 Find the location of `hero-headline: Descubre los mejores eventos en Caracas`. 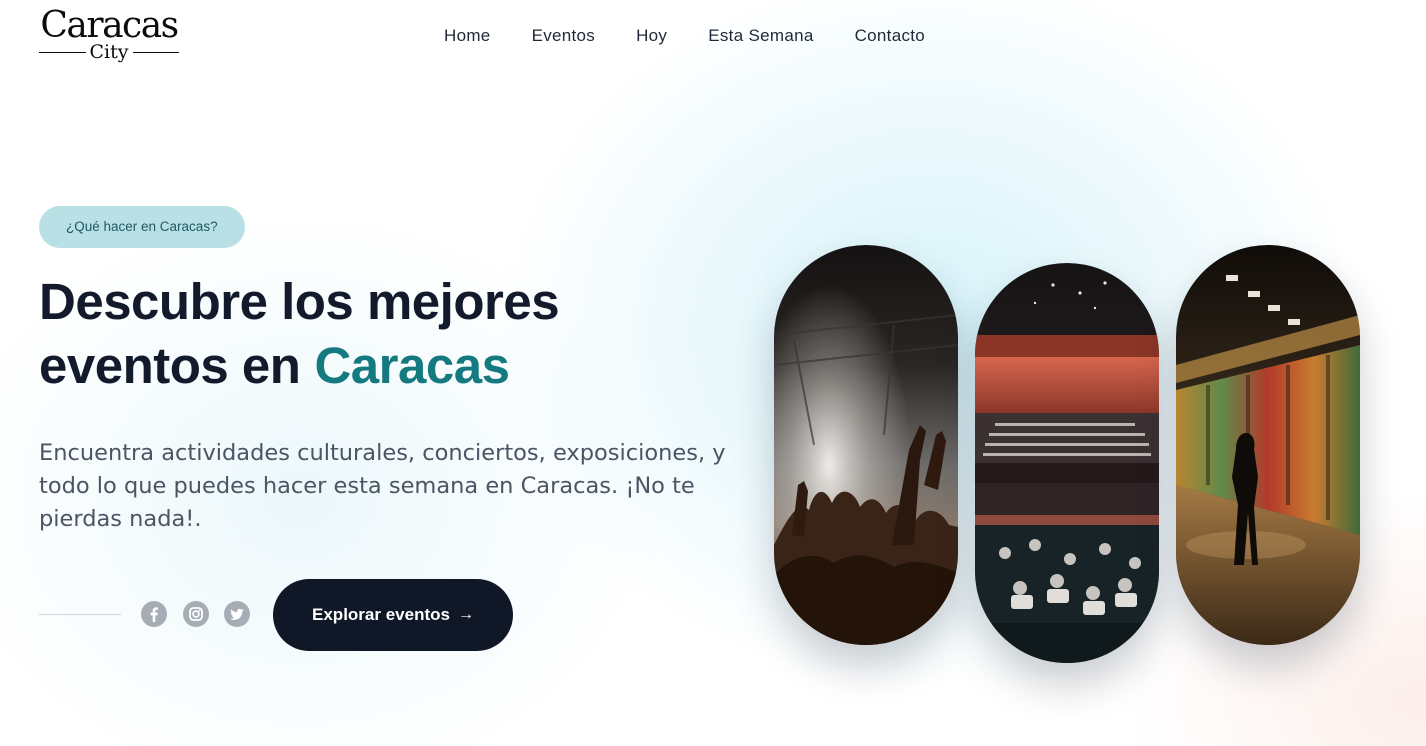

hero-headline: Descubre los mejores eventos en Caracas is located at coordinates (389, 334).